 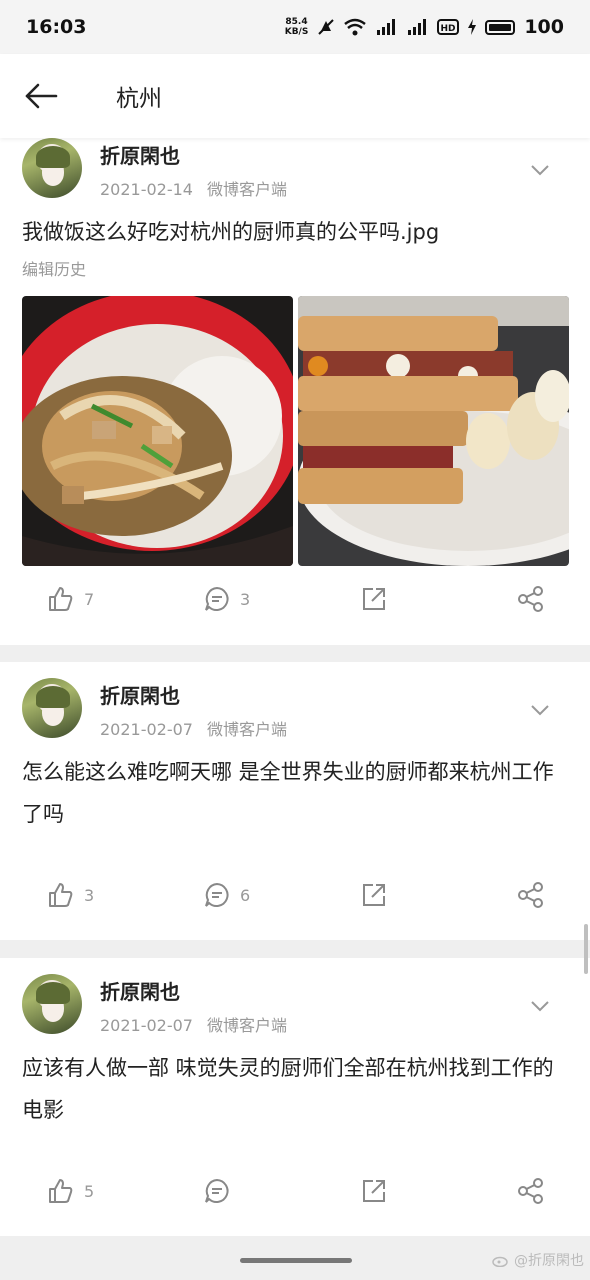 I want to click on like-count: 5, so click(x=89, y=1191).